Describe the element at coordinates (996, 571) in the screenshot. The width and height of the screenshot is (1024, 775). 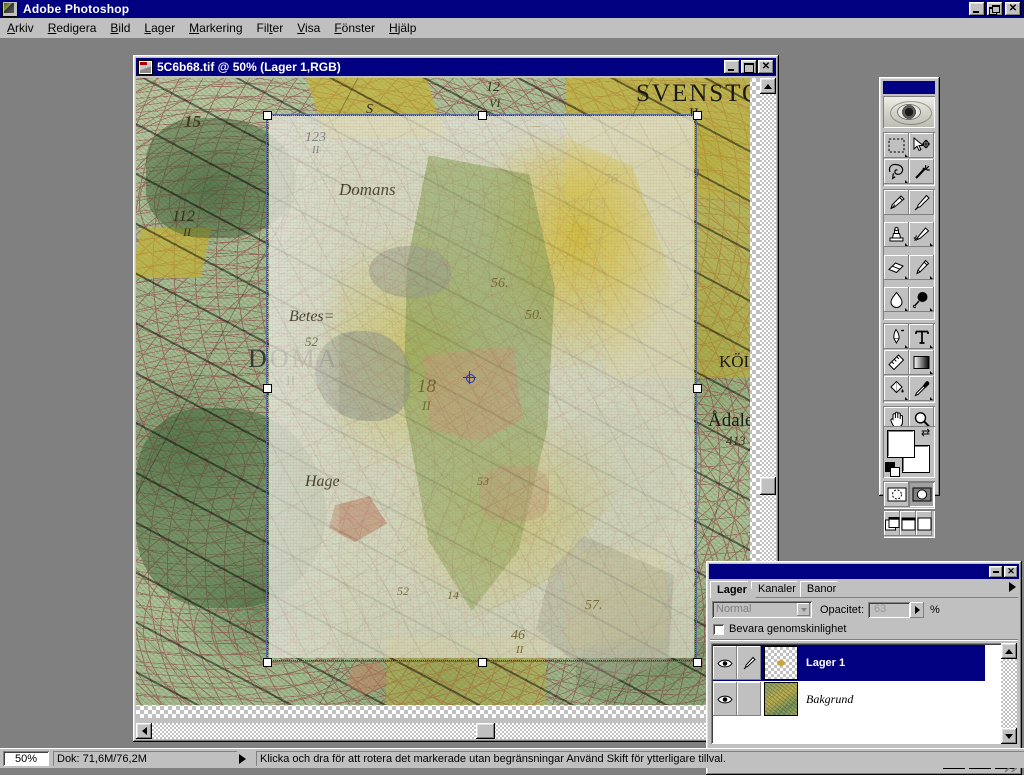
I see `layers-palette-minimize-button` at that location.